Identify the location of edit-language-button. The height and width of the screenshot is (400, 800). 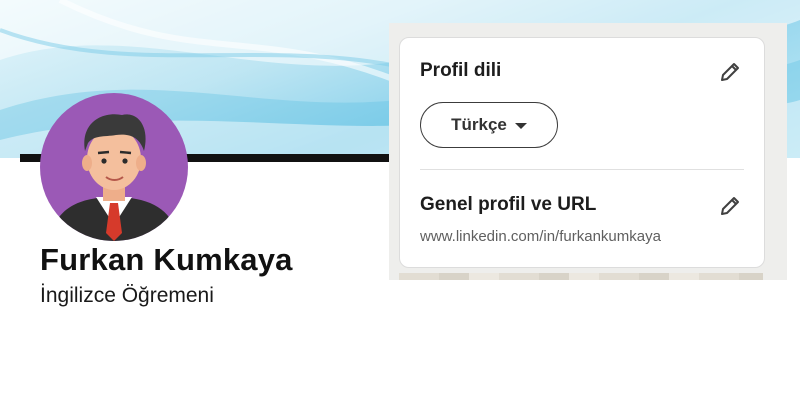
(730, 72).